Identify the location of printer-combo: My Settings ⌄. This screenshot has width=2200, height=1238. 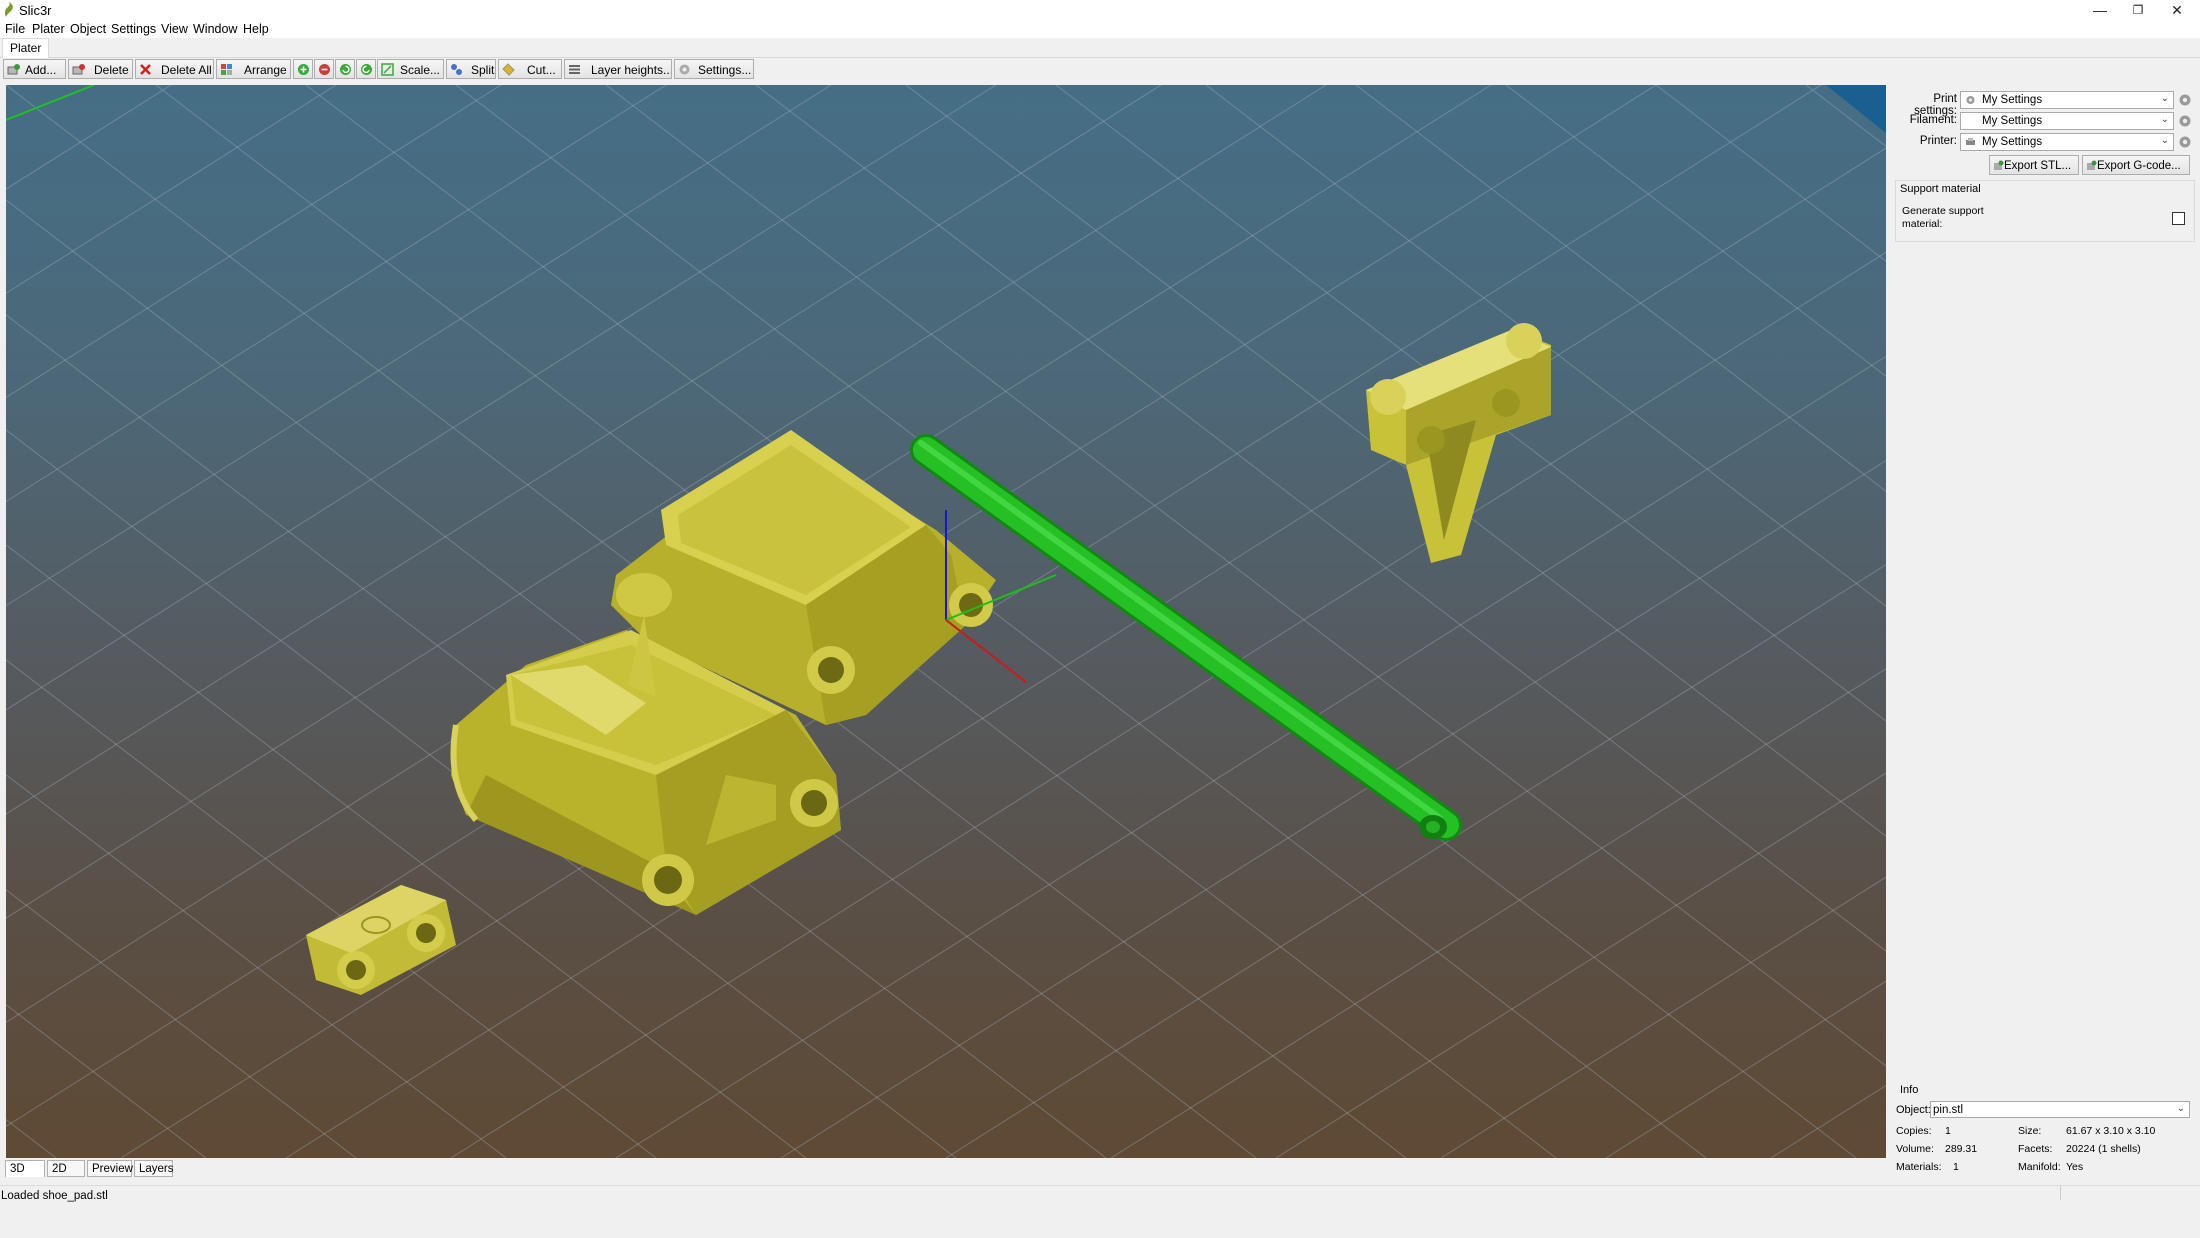
(2067, 142).